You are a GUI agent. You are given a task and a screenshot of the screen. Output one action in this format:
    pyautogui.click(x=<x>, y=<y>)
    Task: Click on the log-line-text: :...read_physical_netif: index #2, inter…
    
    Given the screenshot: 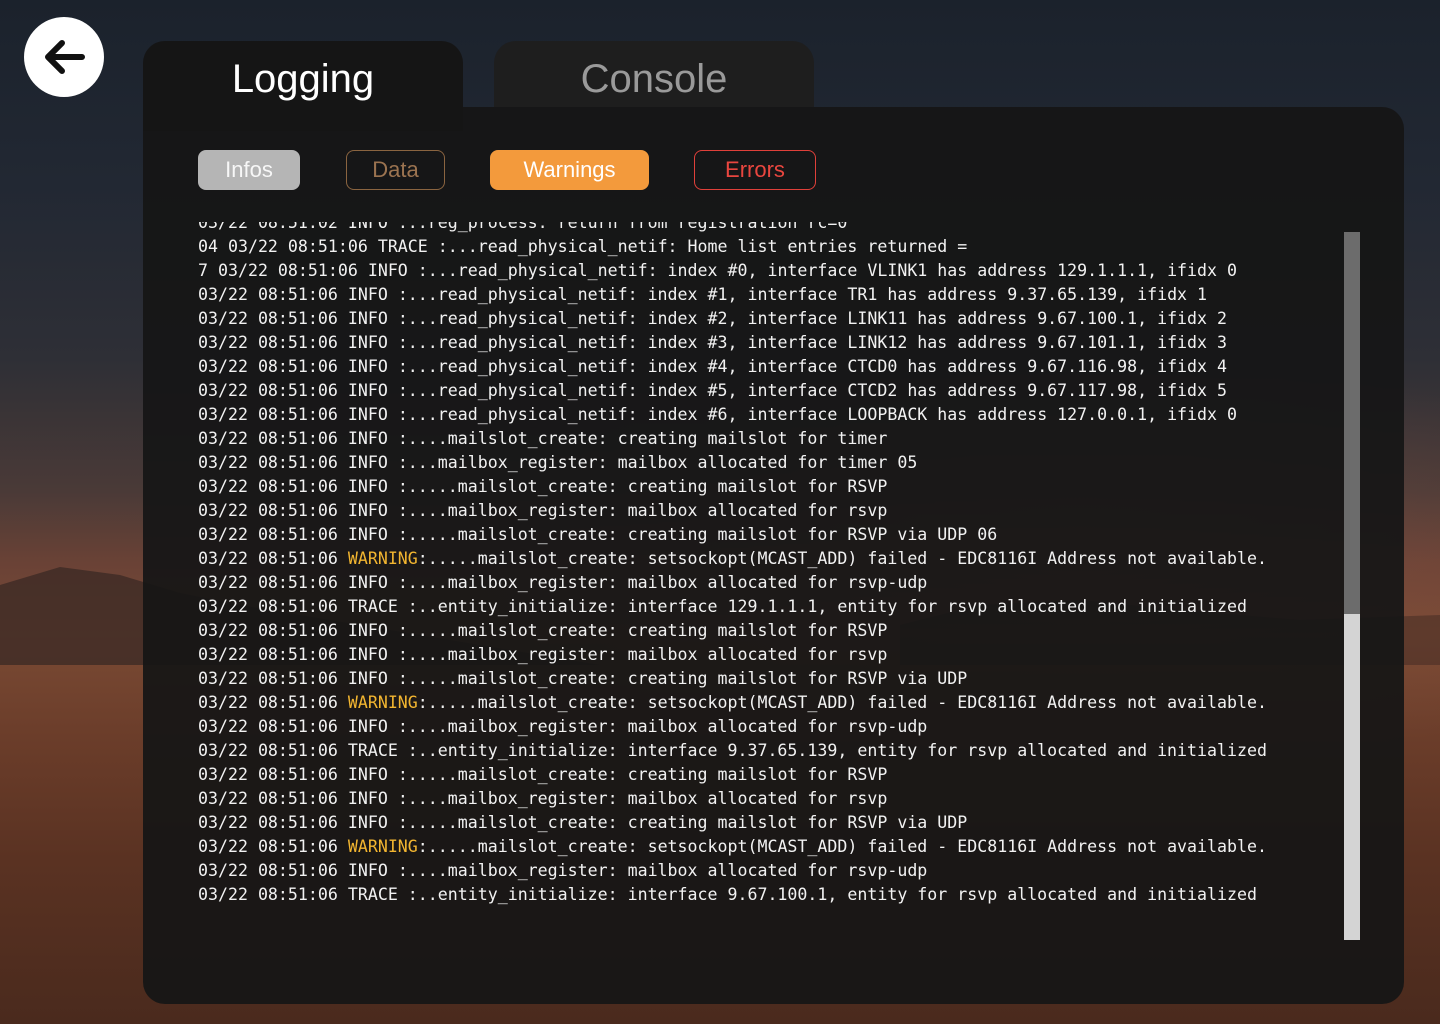 What is the action you would take?
    pyautogui.click(x=812, y=318)
    